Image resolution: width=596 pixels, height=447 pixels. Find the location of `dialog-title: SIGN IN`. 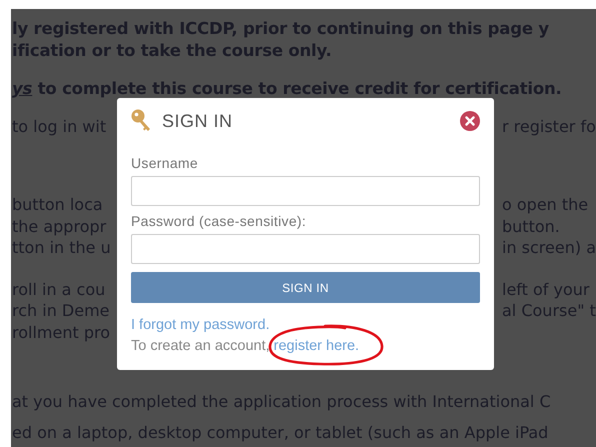

dialog-title: SIGN IN is located at coordinates (197, 121).